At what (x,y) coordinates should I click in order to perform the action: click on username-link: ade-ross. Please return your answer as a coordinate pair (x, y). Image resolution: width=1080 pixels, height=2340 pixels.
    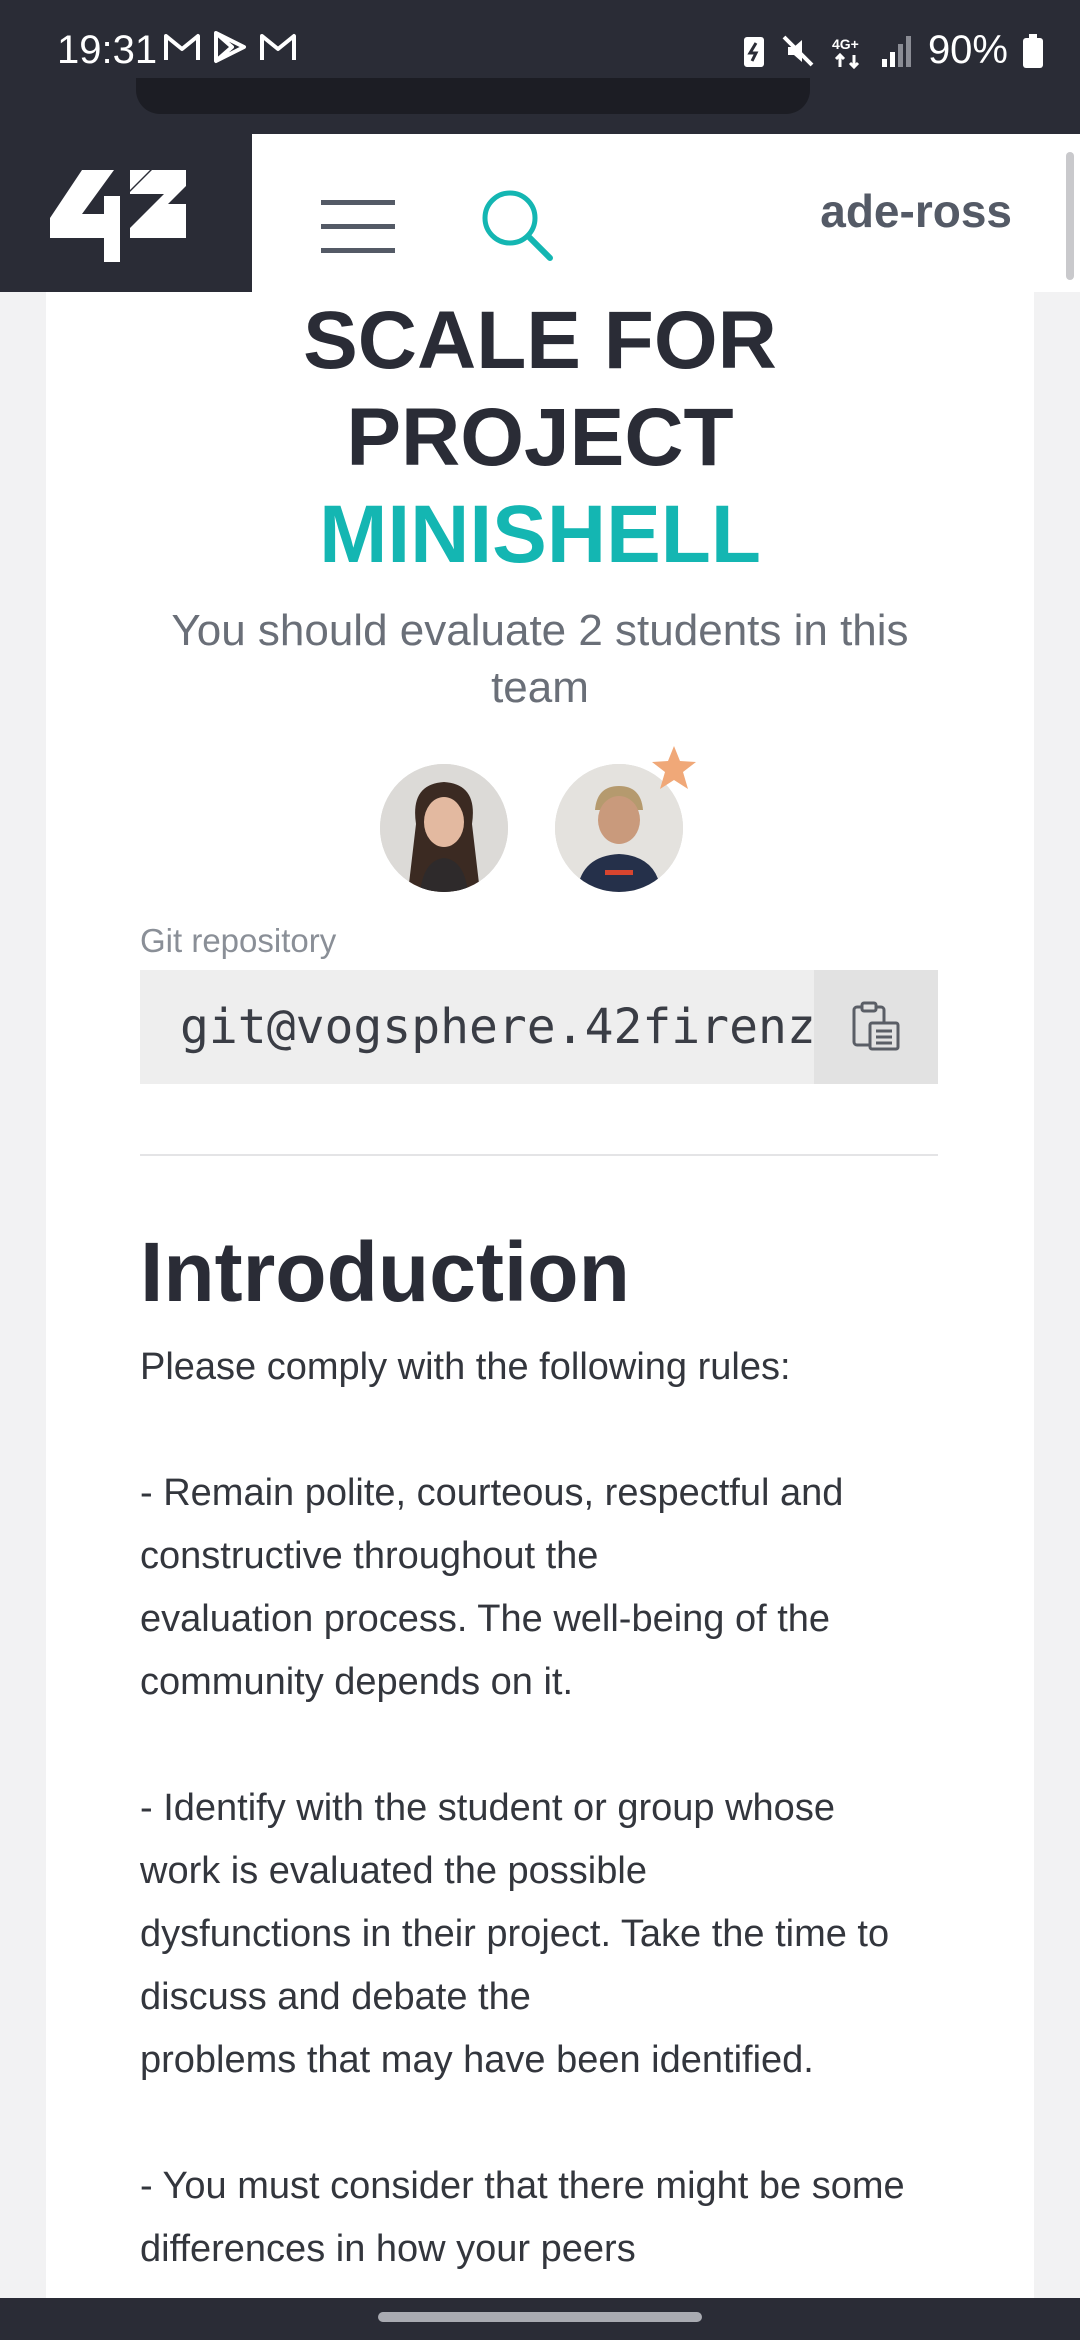
    Looking at the image, I should click on (916, 211).